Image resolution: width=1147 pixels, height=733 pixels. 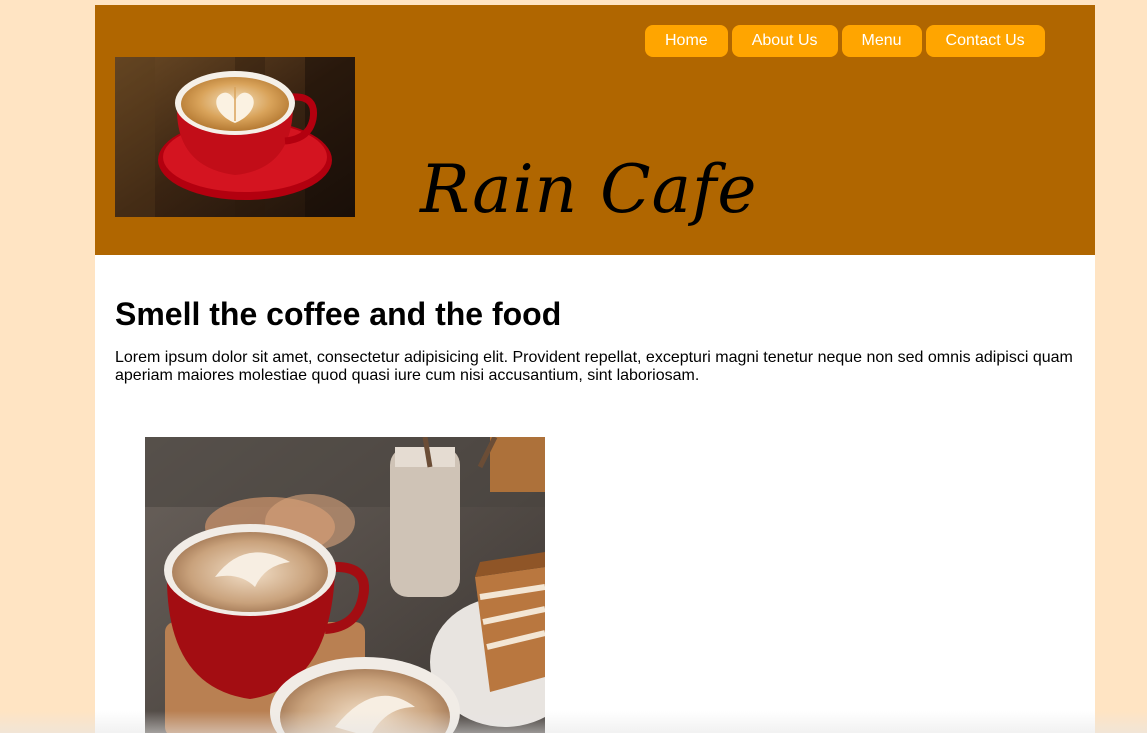 I want to click on coffee-and-cake-photo, so click(x=345, y=585).